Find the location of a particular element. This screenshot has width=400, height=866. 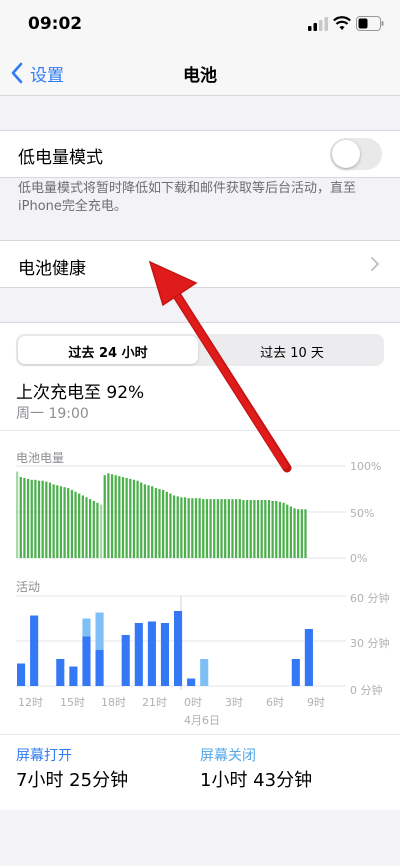

page-title: 电池 is located at coordinates (200, 76).